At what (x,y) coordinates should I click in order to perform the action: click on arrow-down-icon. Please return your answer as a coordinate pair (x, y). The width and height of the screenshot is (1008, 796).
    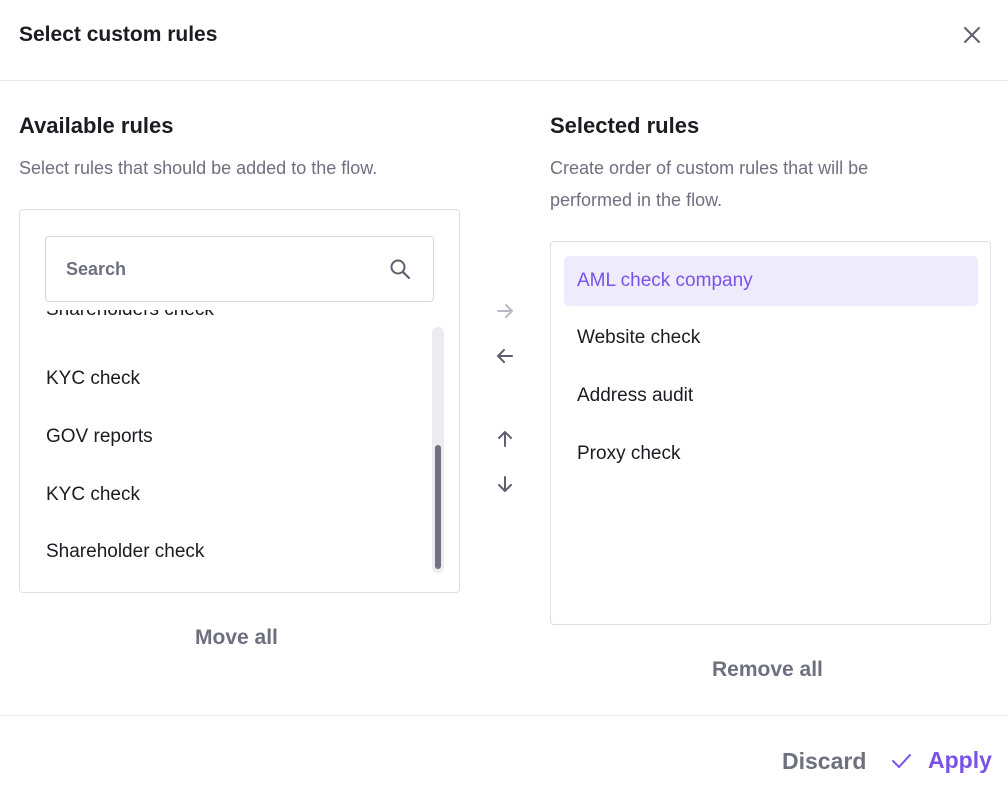
    Looking at the image, I should click on (505, 484).